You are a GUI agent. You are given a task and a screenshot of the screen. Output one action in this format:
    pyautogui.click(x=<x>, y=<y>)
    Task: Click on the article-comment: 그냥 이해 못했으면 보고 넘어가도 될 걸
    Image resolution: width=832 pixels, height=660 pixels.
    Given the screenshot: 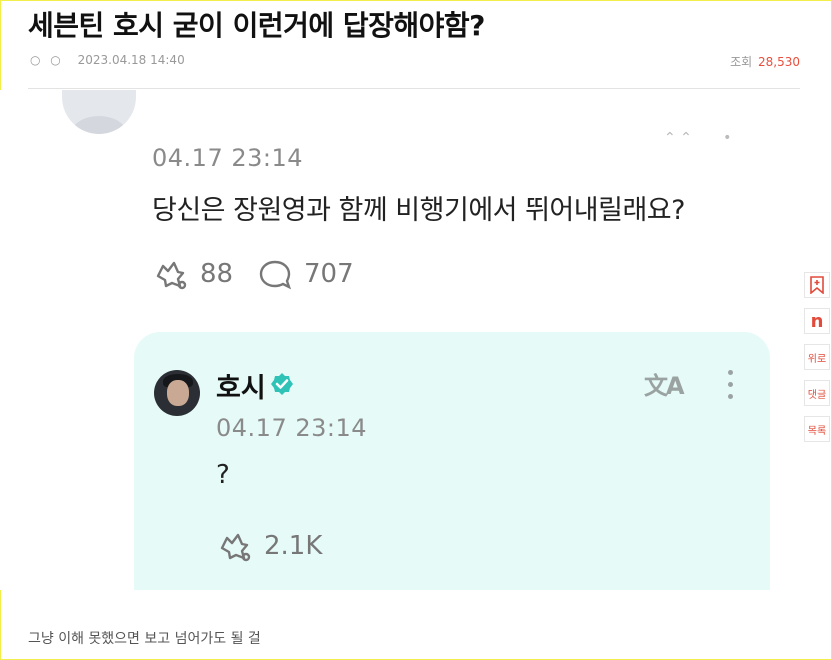 What is the action you would take?
    pyautogui.click(x=144, y=639)
    